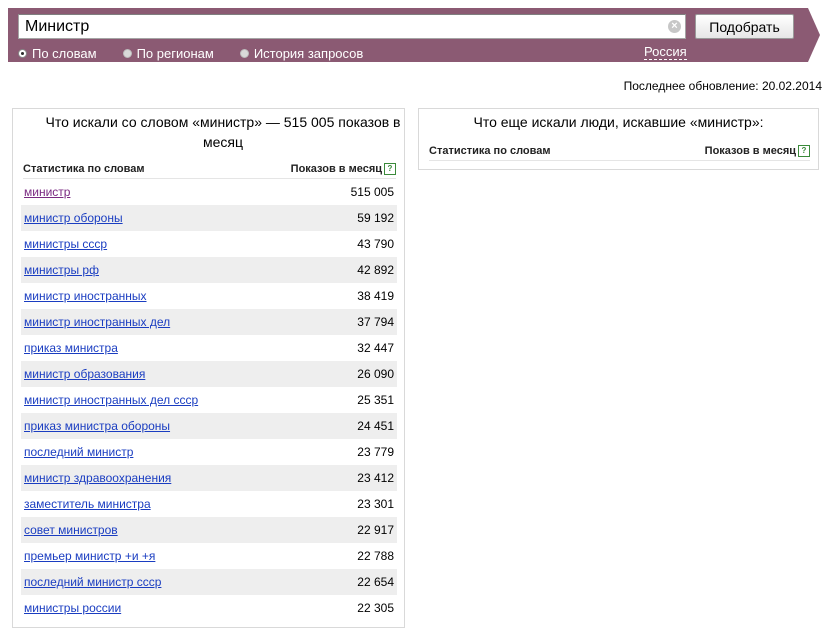 The height and width of the screenshot is (628, 840). What do you see at coordinates (375, 452) in the screenshot?
I see `phrase-count: 23 779` at bounding box center [375, 452].